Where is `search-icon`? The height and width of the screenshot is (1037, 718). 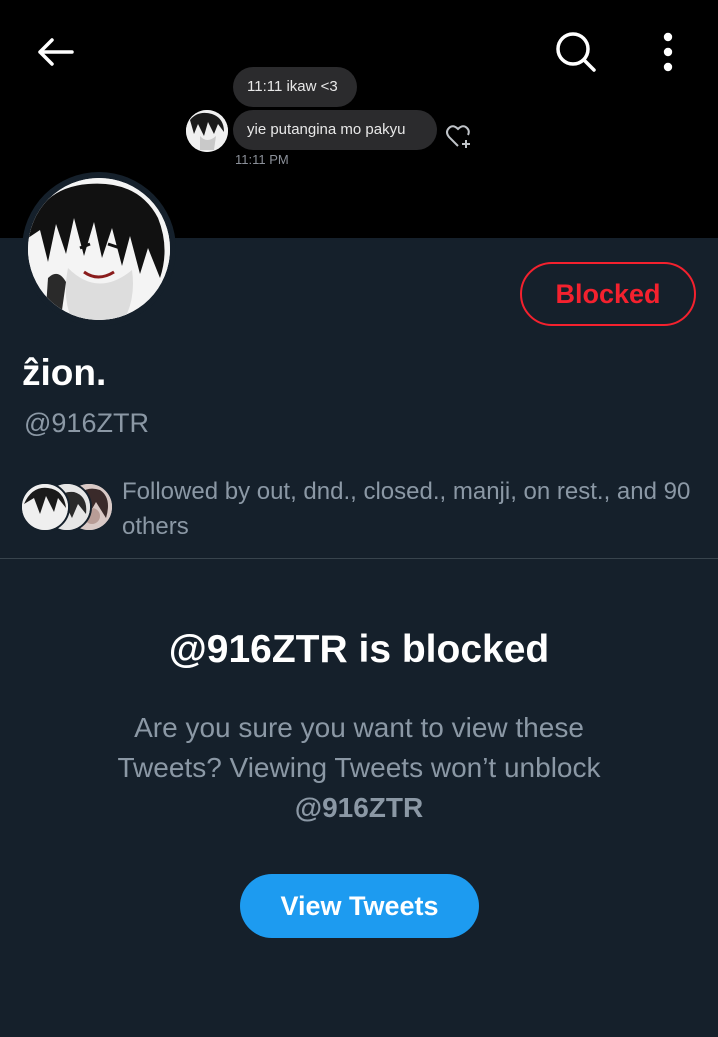 search-icon is located at coordinates (576, 54).